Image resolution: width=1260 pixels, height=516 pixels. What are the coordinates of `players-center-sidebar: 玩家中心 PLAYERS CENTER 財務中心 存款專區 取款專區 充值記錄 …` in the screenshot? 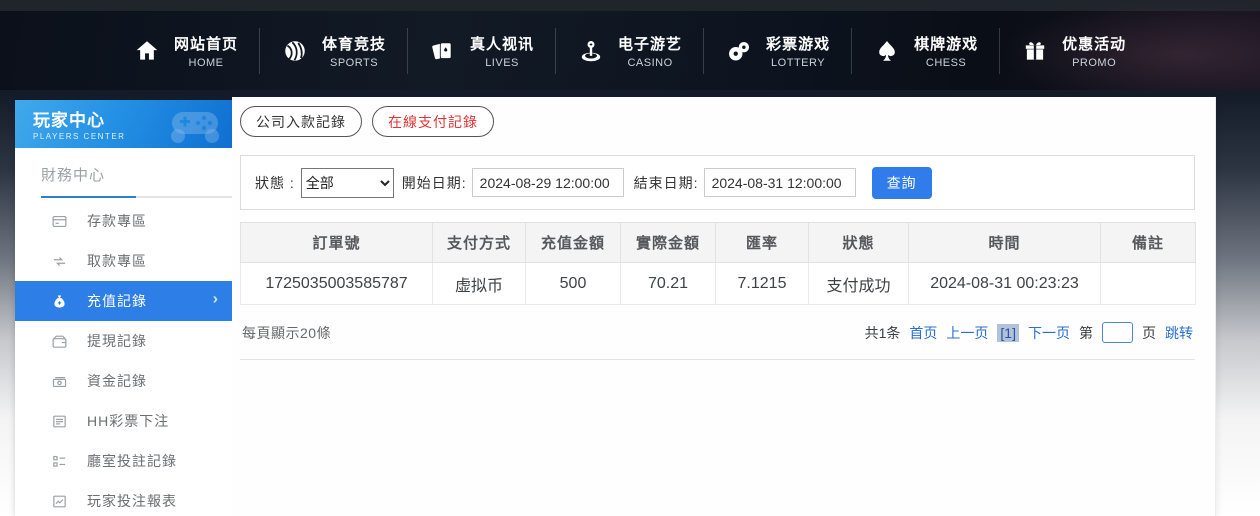 It's located at (123, 308).